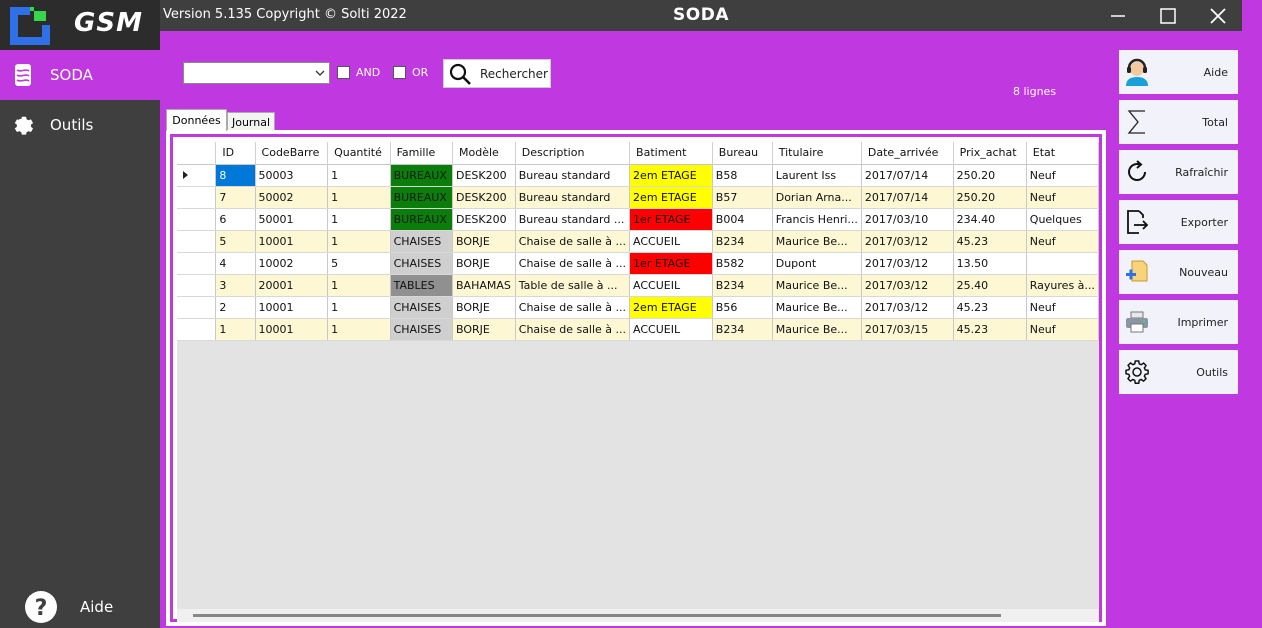  I want to click on refresh-button: Rafraîchir, so click(1178, 172).